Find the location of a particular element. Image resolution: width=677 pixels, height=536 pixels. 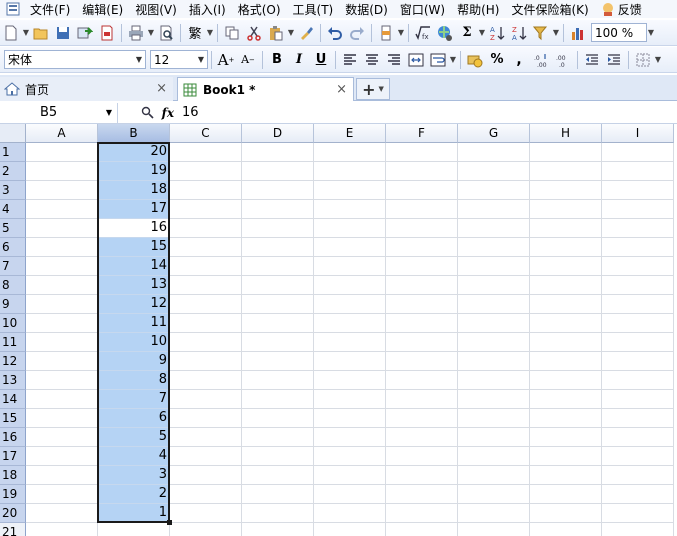

cell-c14 is located at coordinates (206, 399).